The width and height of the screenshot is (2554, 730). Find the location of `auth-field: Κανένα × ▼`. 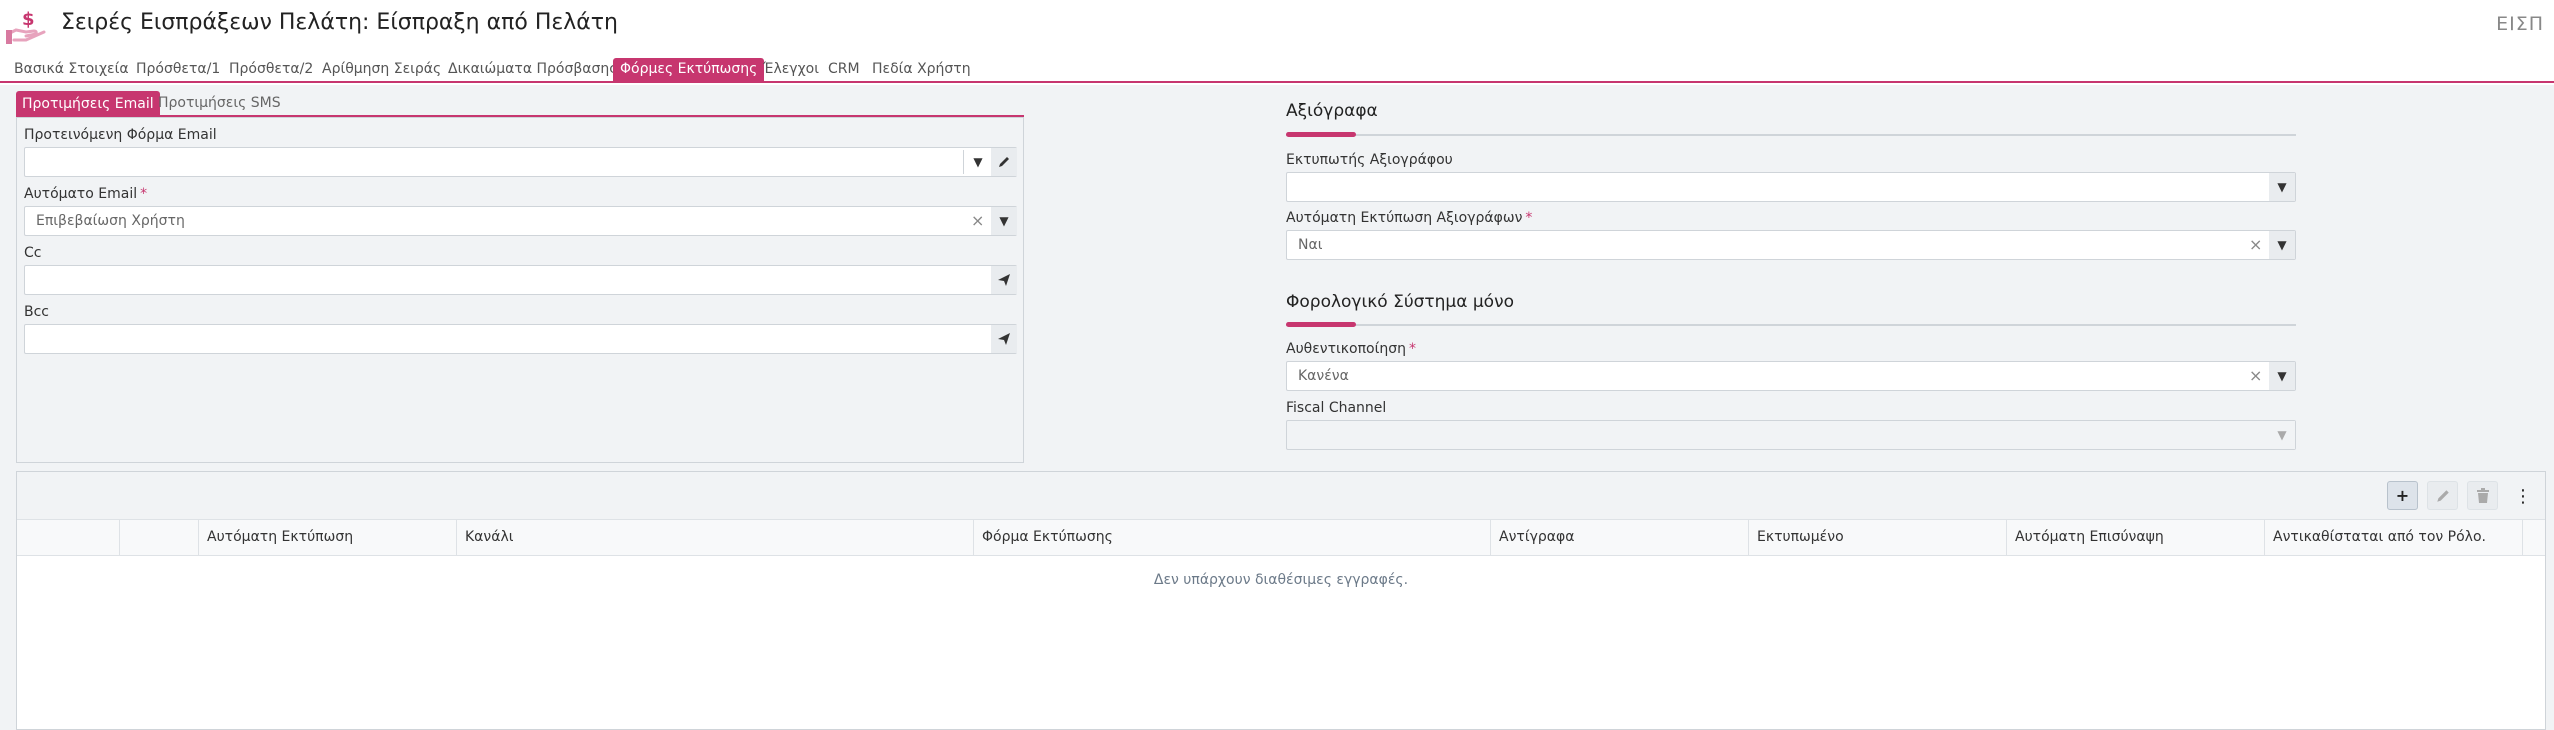

auth-field: Κανένα × ▼ is located at coordinates (1791, 376).